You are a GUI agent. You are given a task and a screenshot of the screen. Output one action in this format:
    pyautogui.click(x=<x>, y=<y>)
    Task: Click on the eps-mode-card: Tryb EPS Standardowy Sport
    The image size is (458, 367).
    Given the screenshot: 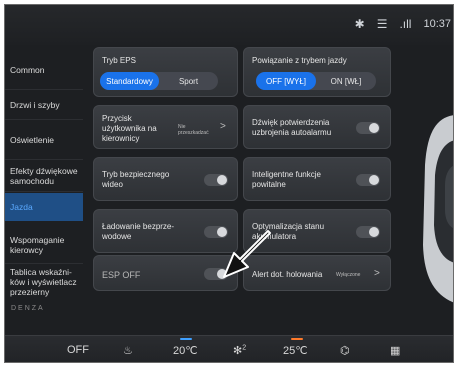 What is the action you would take?
    pyautogui.click(x=165, y=72)
    